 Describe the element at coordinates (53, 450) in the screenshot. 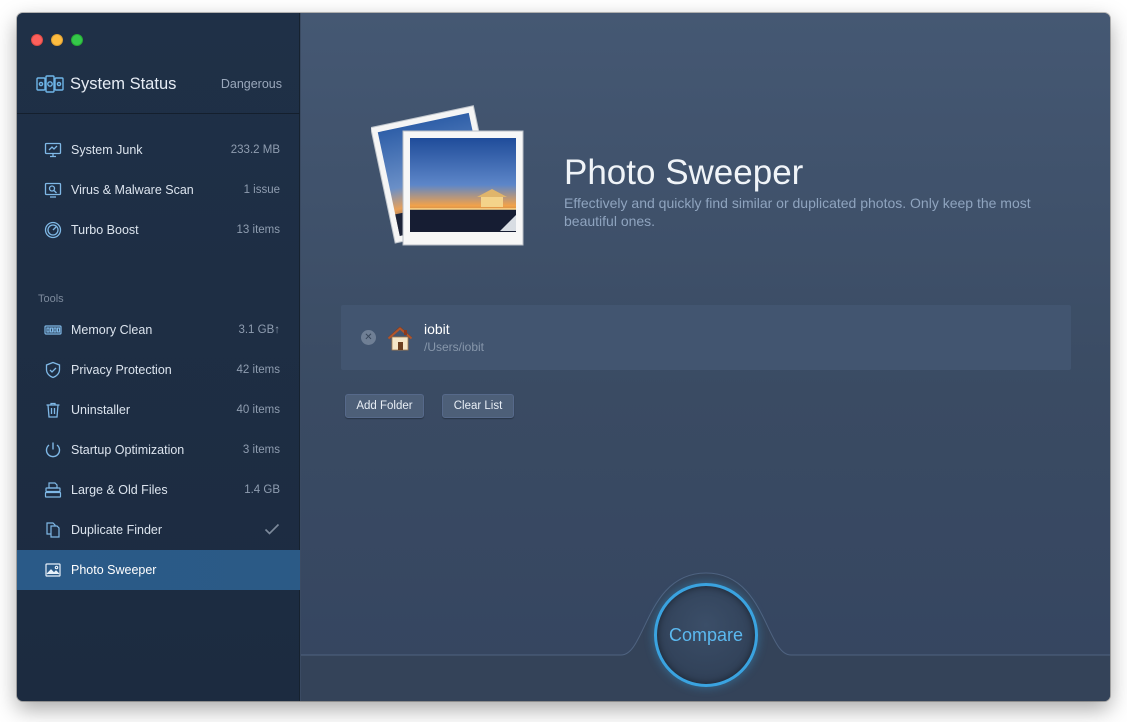

I see `power-icon` at that location.